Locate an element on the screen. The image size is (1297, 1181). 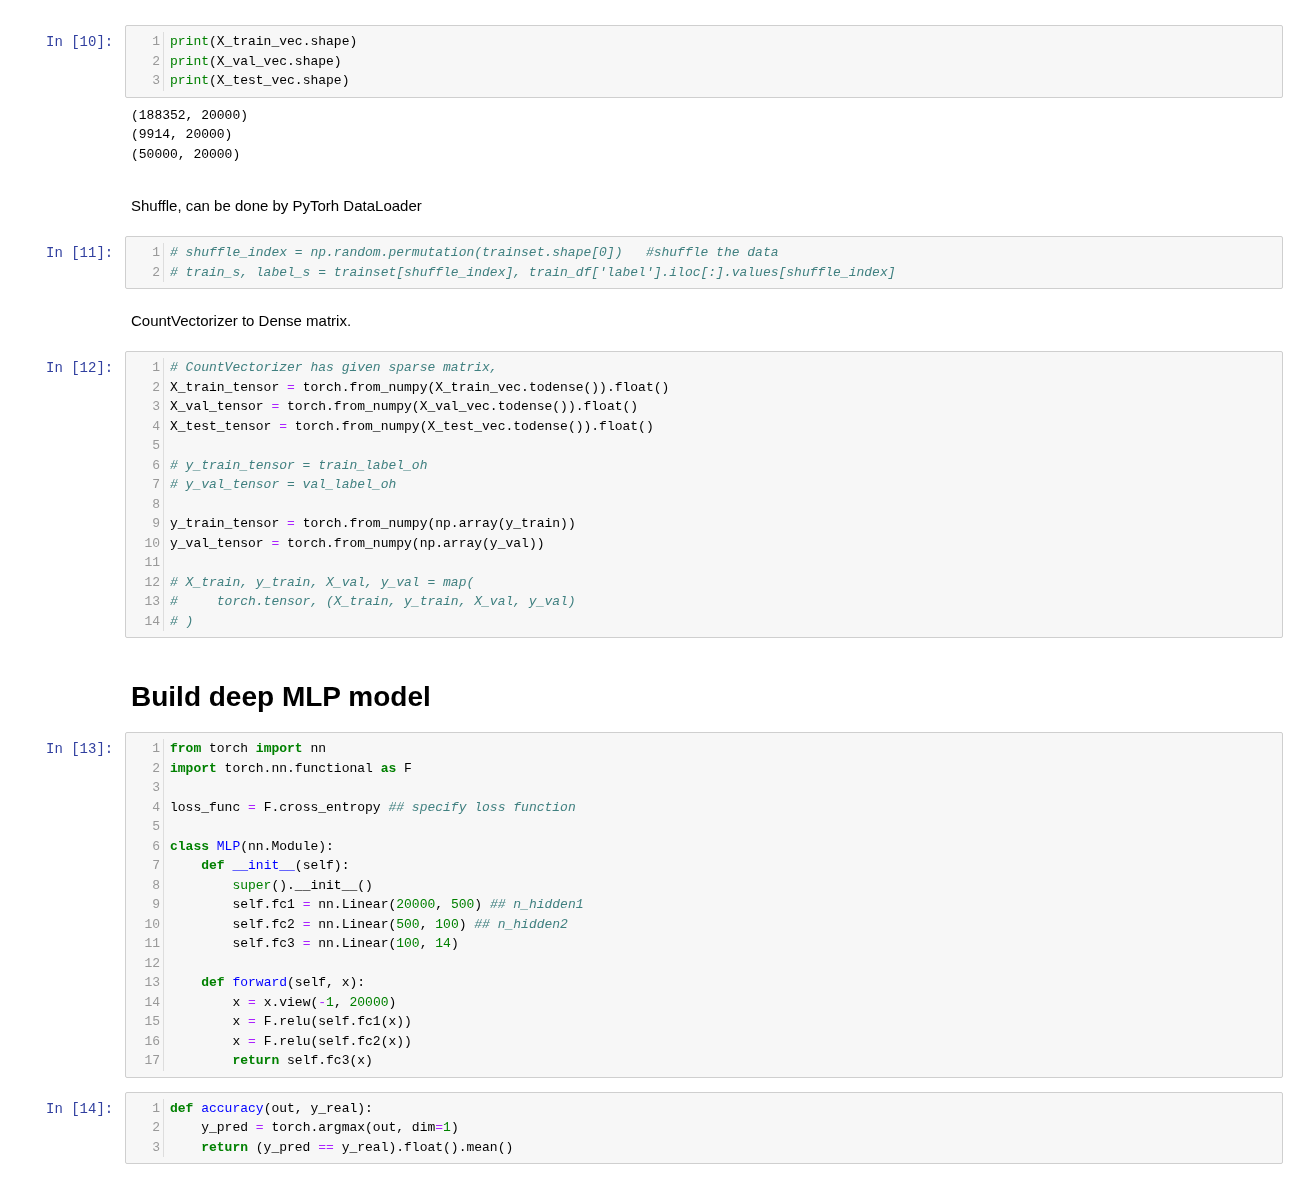
output-line: (50000, 20000) is located at coordinates (186, 154).